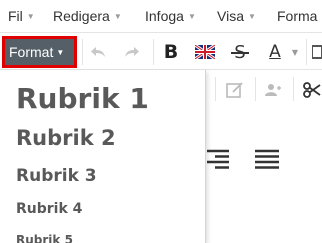 The image size is (322, 243). I want to click on menu-insert: Infoga ▼, so click(170, 16).